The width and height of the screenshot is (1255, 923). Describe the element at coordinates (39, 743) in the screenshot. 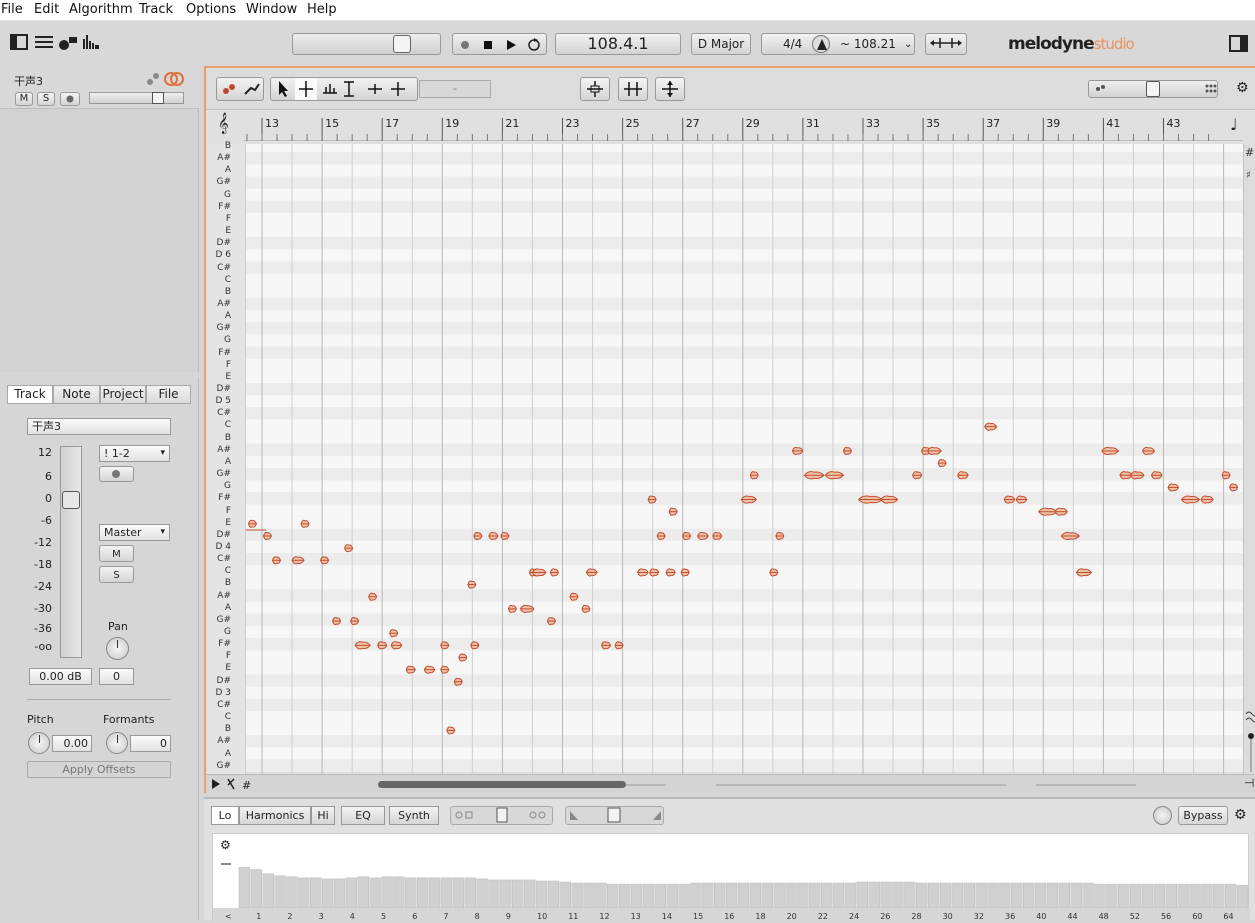

I see `pitch-knob` at that location.